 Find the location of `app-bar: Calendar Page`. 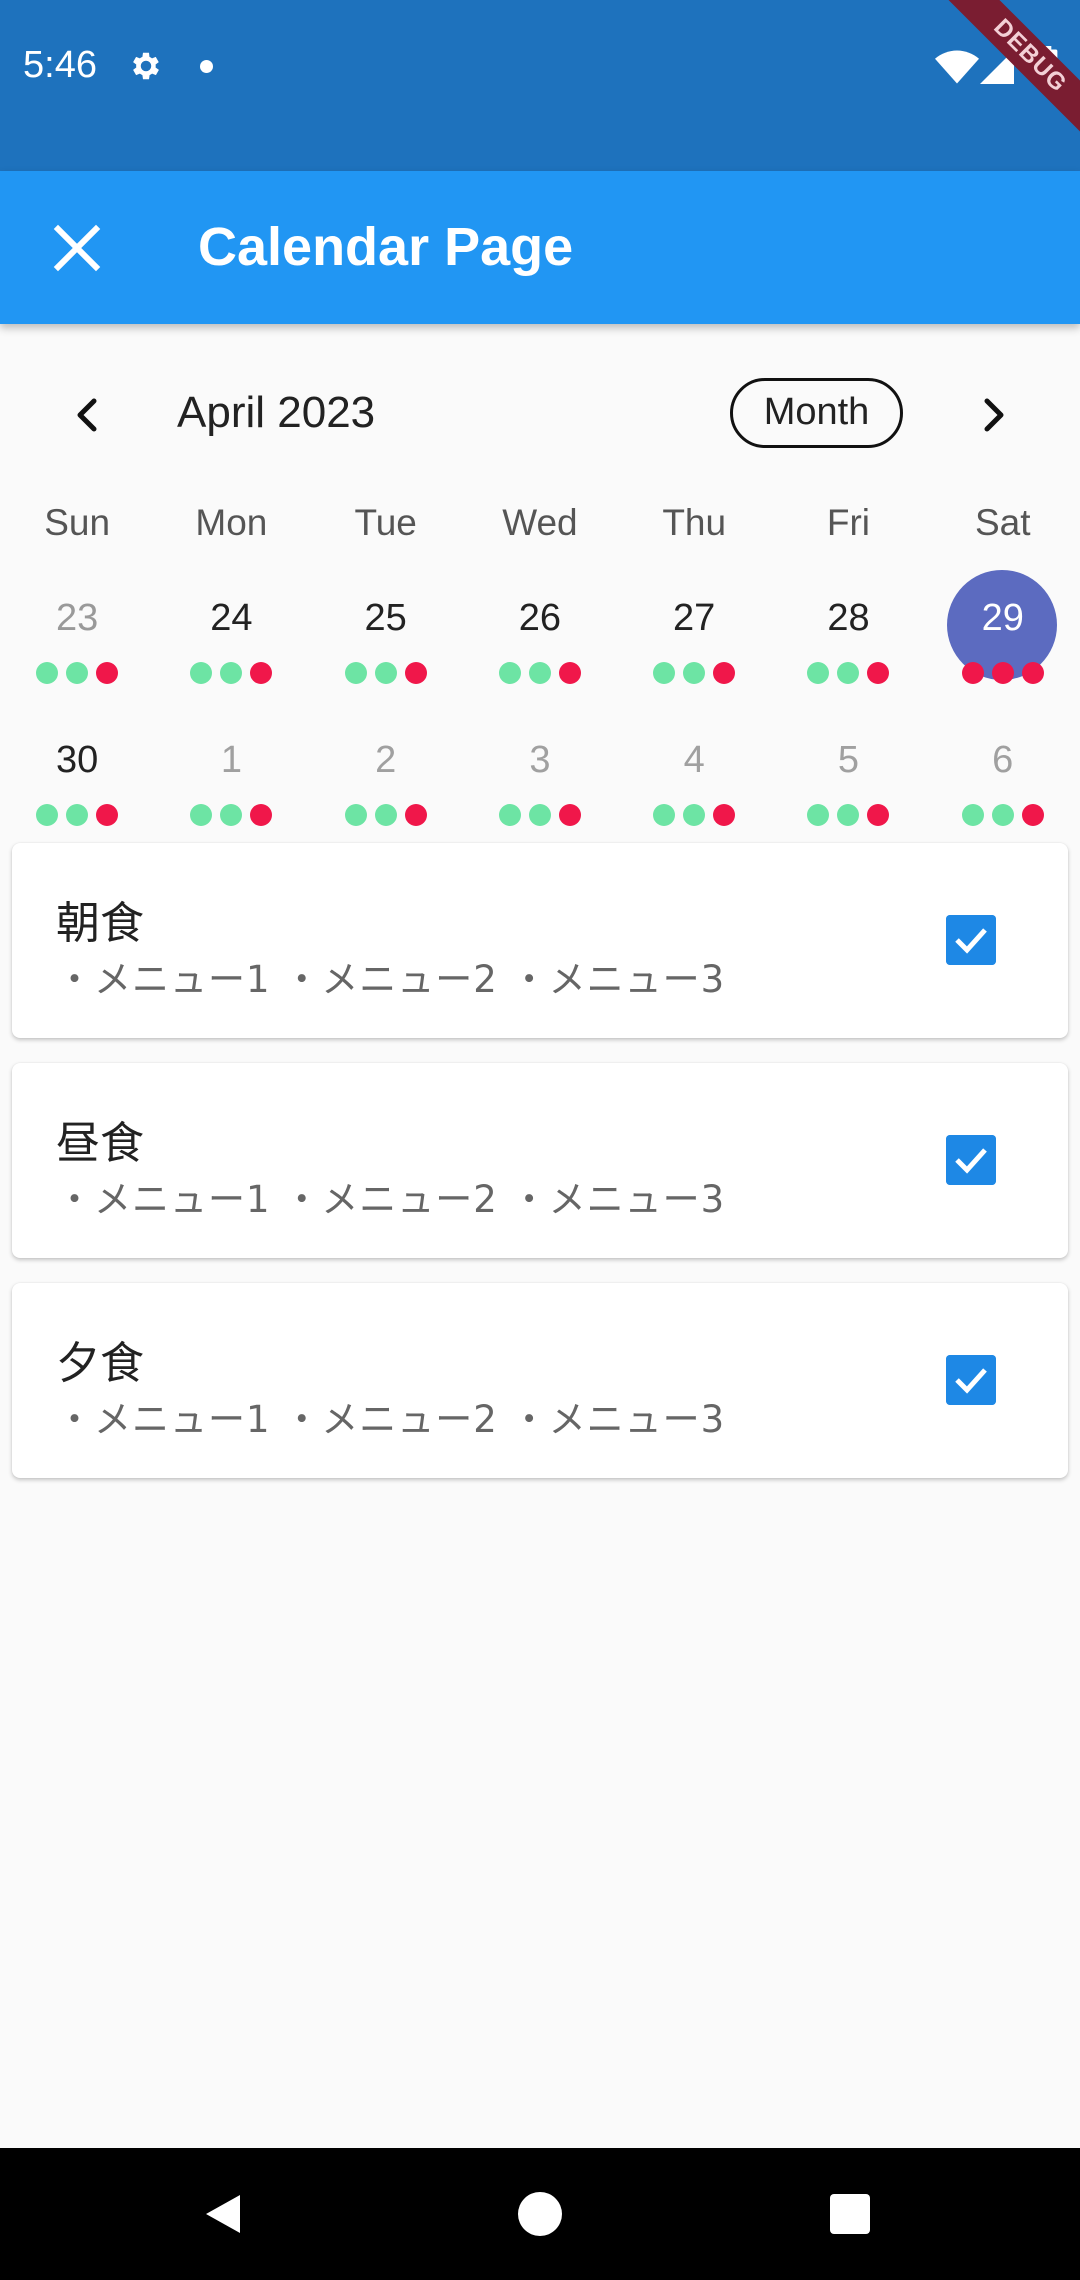

app-bar: Calendar Page is located at coordinates (540, 247).